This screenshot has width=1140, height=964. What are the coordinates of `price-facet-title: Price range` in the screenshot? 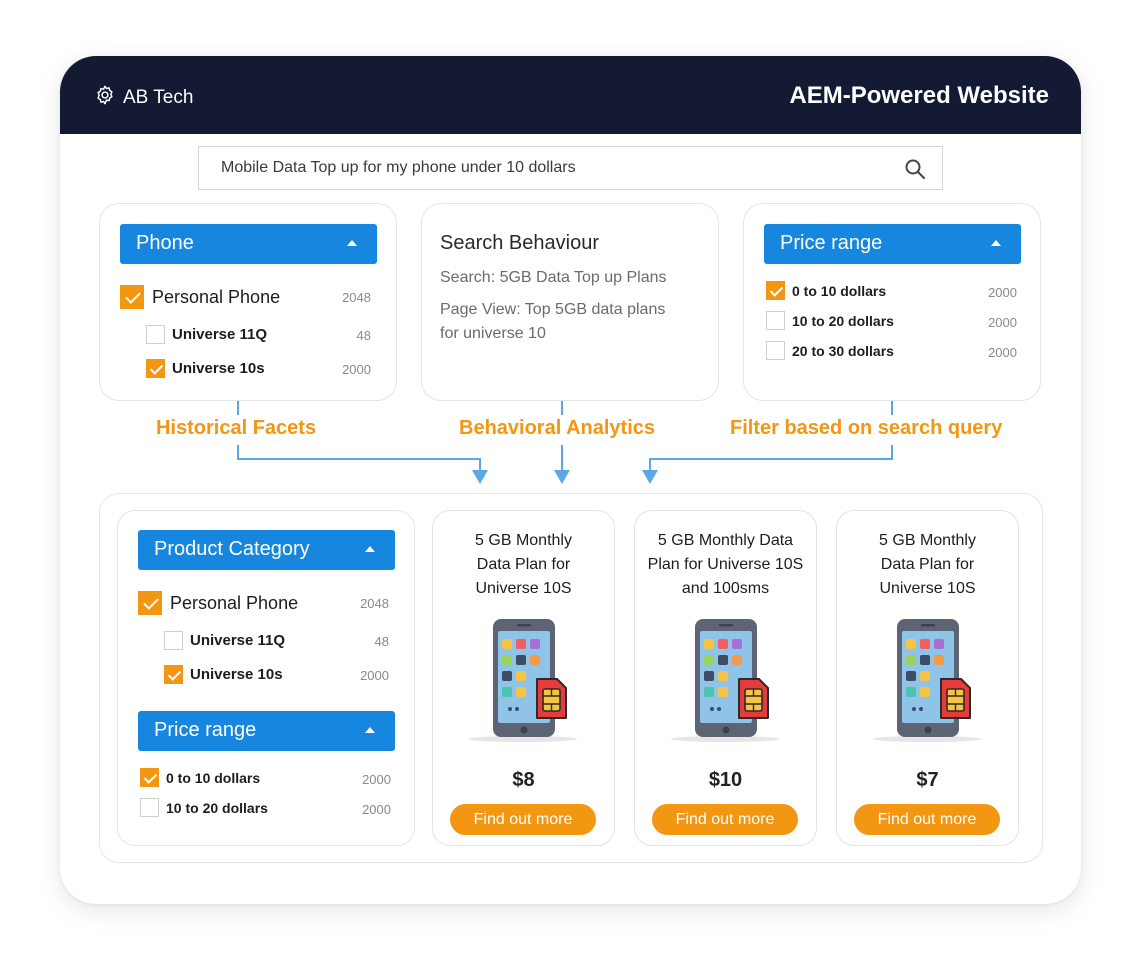 It's located at (831, 243).